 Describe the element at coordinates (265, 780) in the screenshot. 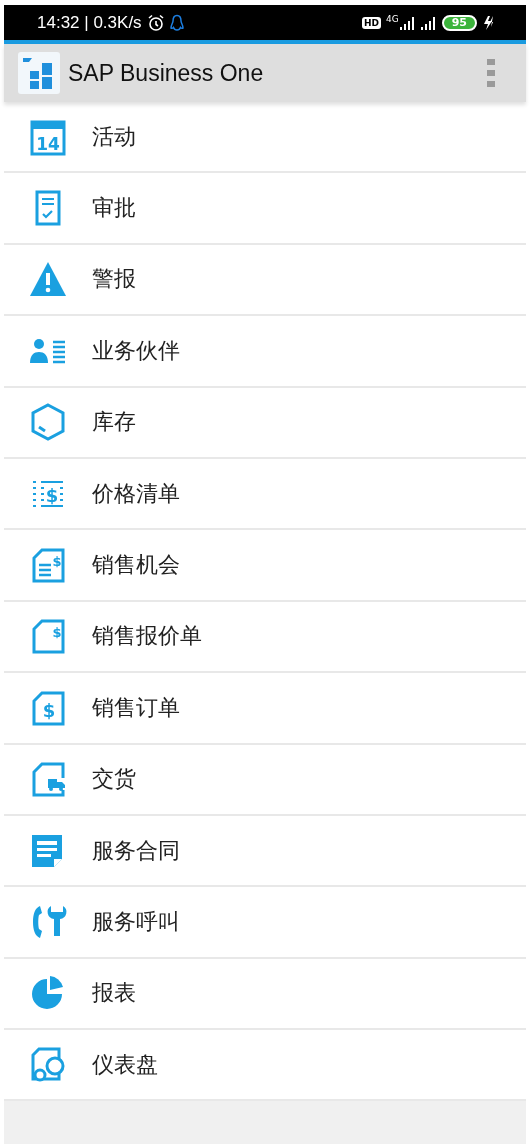

I see `menu-item: 交货` at that location.